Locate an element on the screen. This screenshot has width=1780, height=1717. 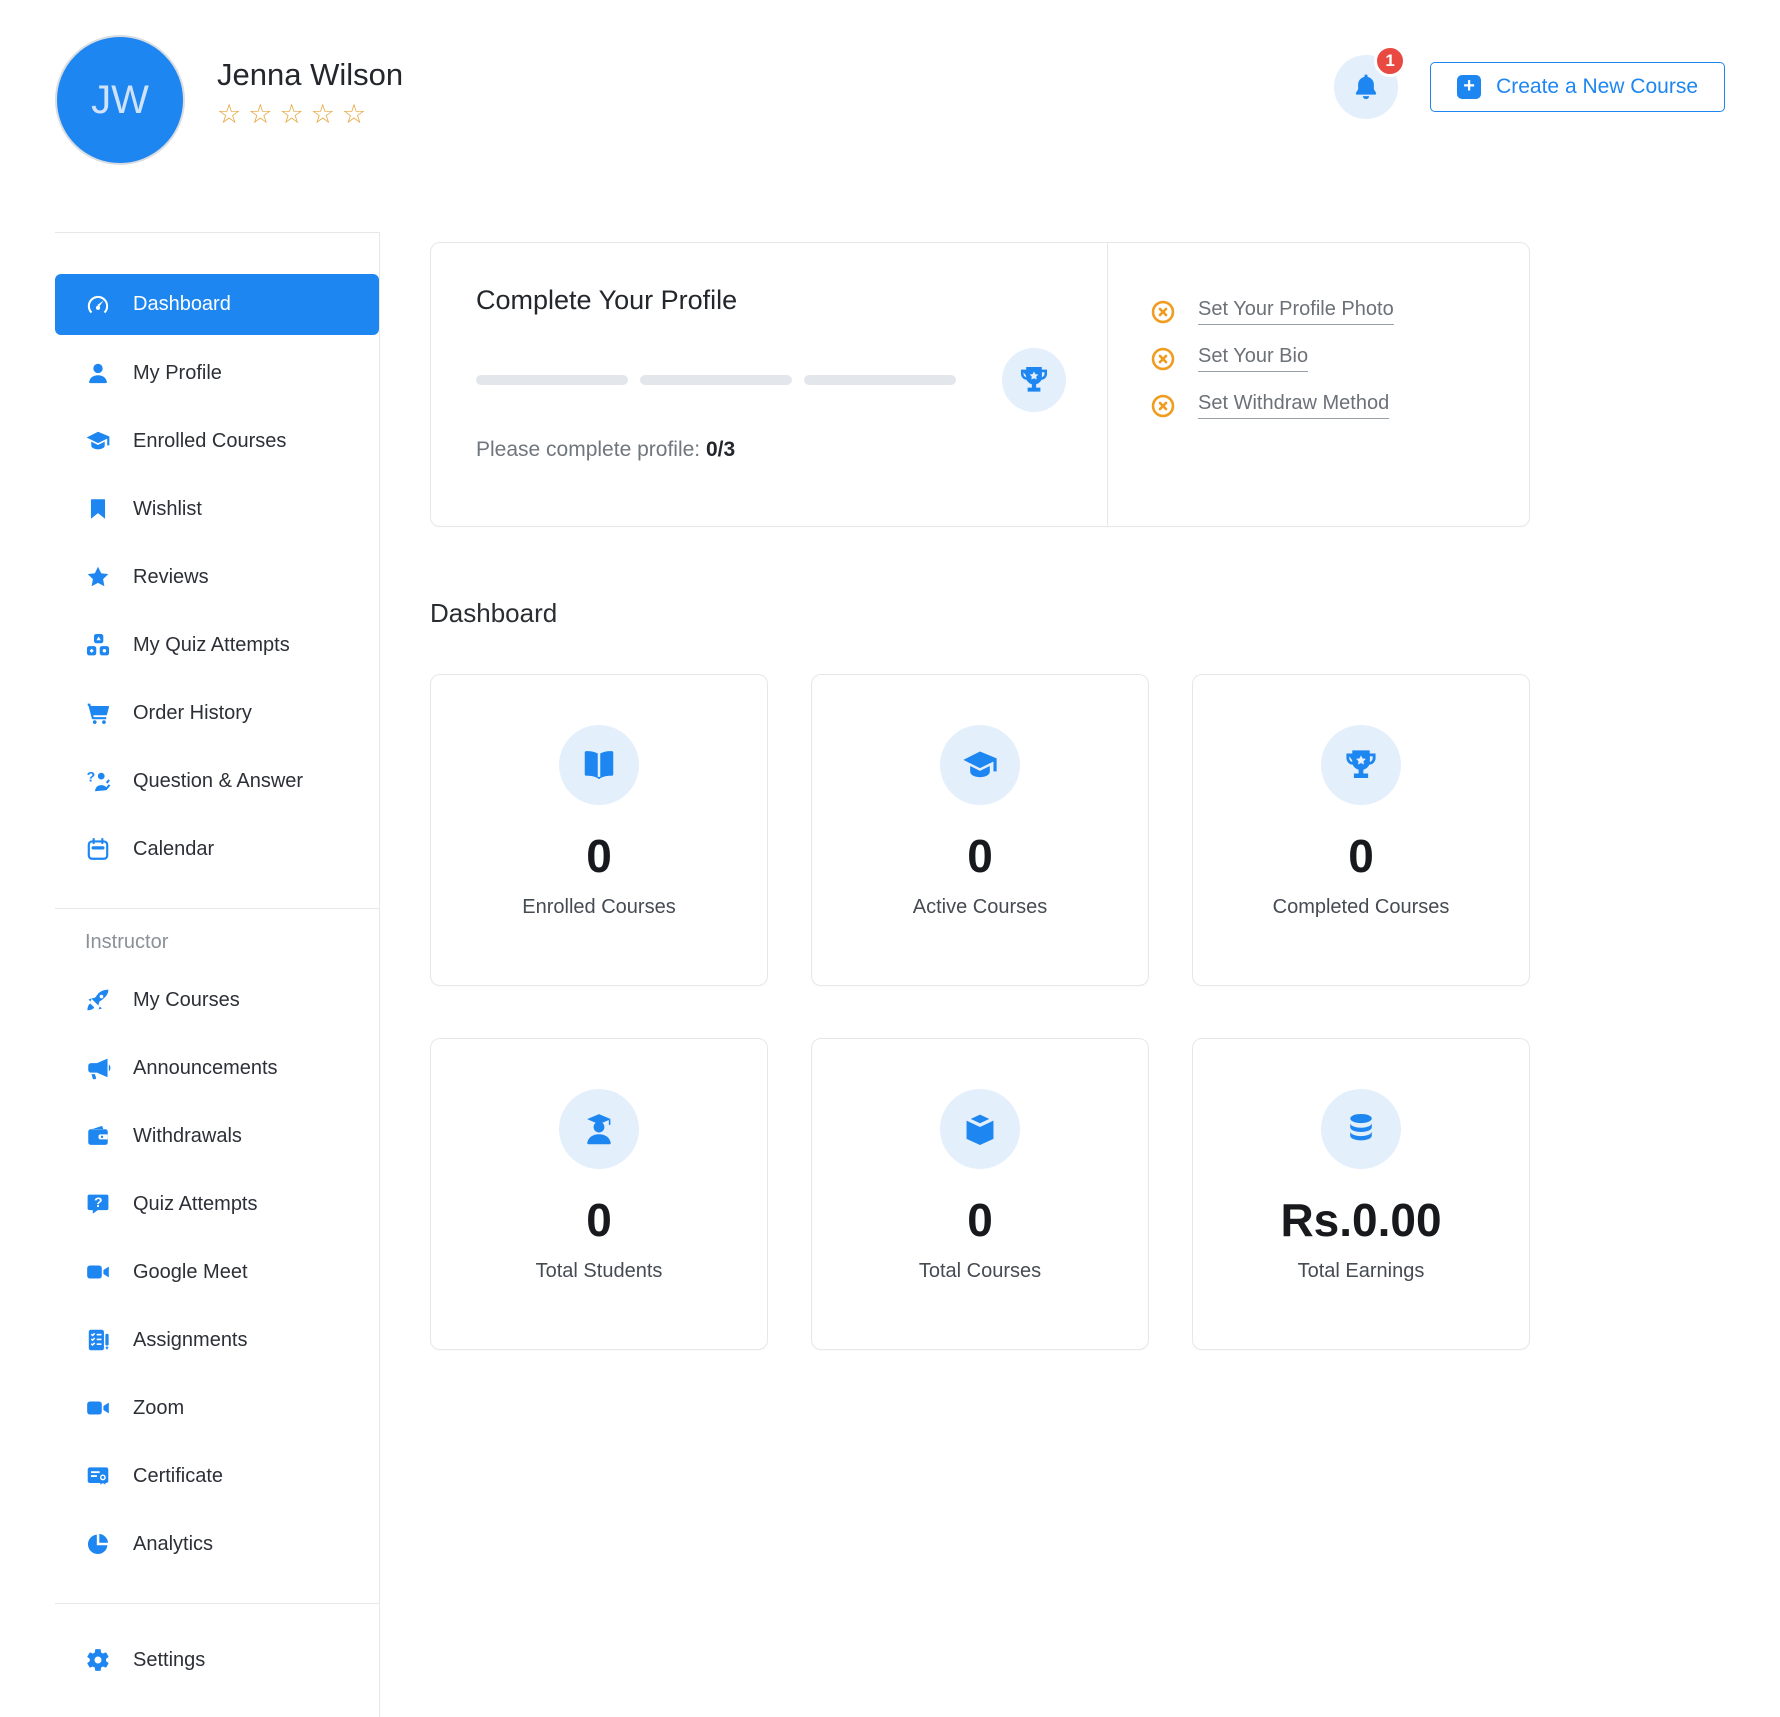
sidebar-item-enrolled-courses: Enrolled Courses is located at coordinates (217, 441).